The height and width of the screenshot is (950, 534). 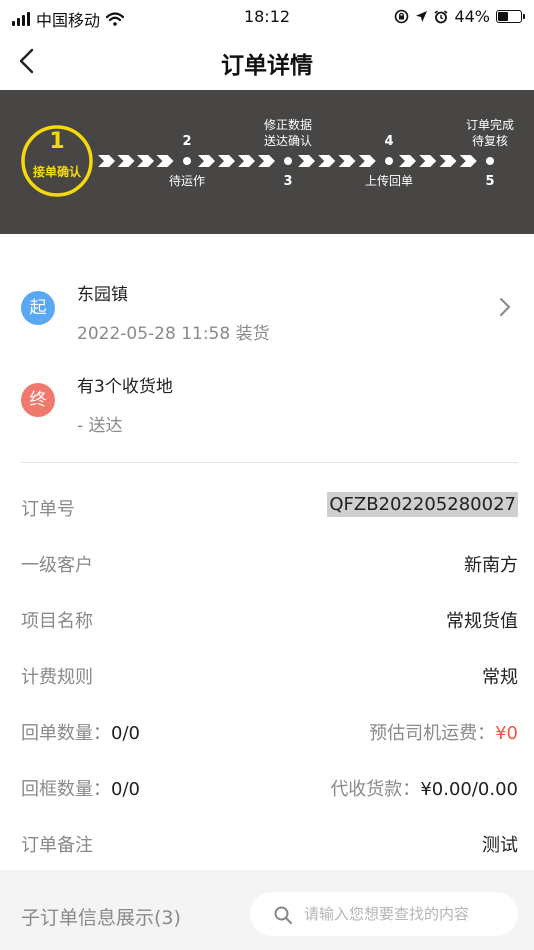 What do you see at coordinates (125, 387) in the screenshot?
I see `end-place: 有3个收货地` at bounding box center [125, 387].